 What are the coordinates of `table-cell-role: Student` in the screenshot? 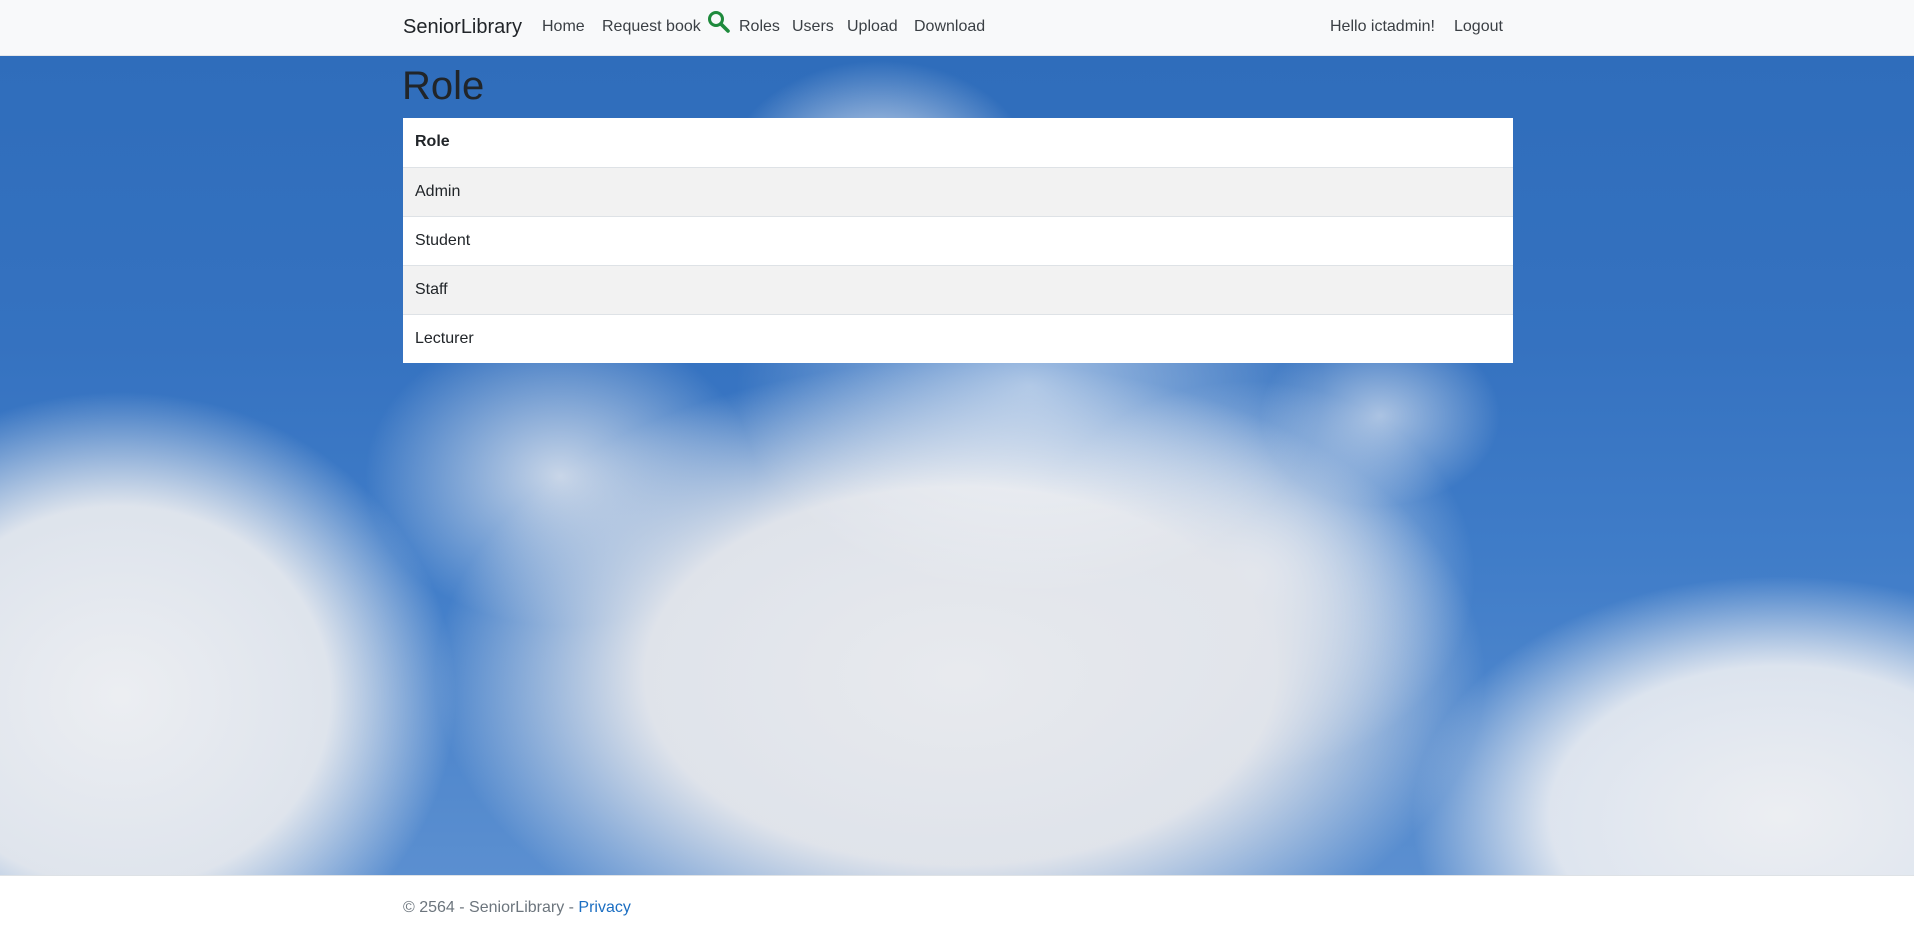 It's located at (958, 240).